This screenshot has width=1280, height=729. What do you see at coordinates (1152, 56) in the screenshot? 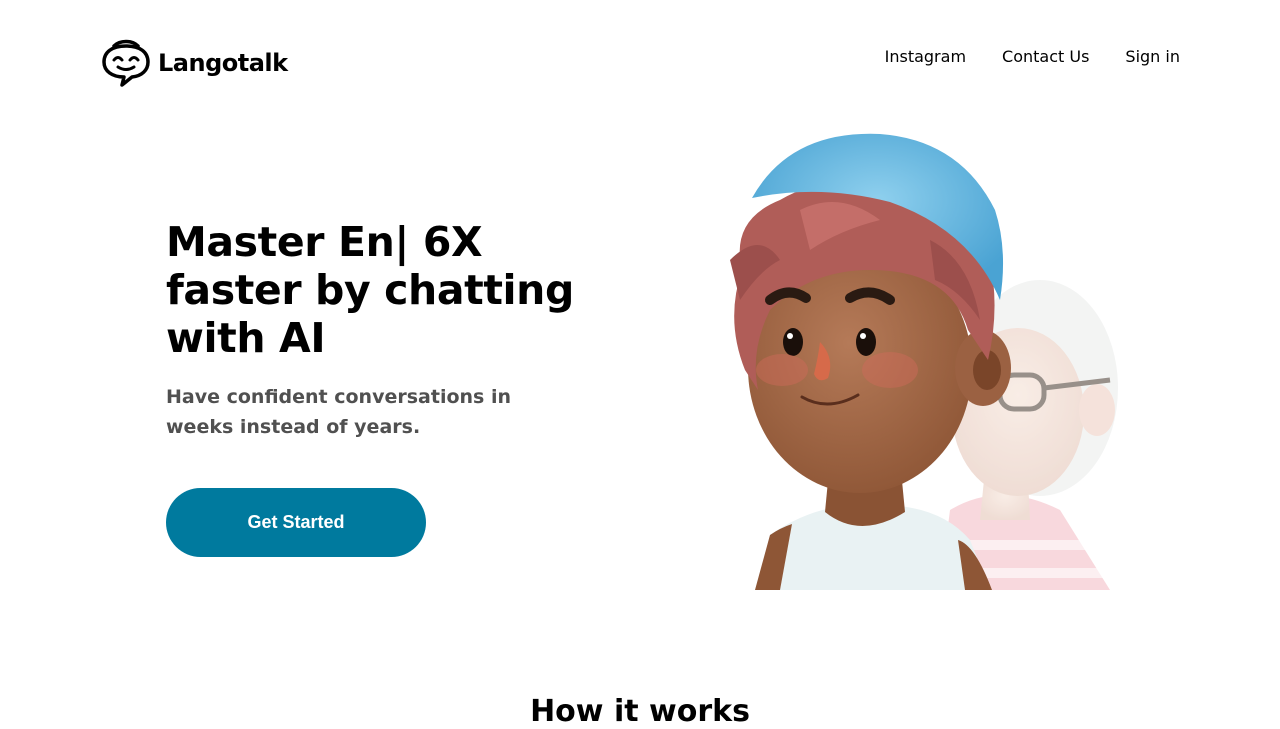
I see `nav-link-sign-in: Sign in` at bounding box center [1152, 56].